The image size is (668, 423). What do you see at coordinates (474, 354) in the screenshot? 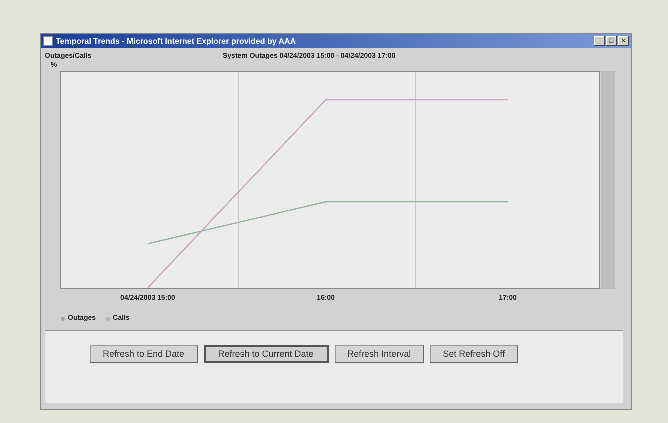
I see `refresh-button: Set Refresh Off` at bounding box center [474, 354].